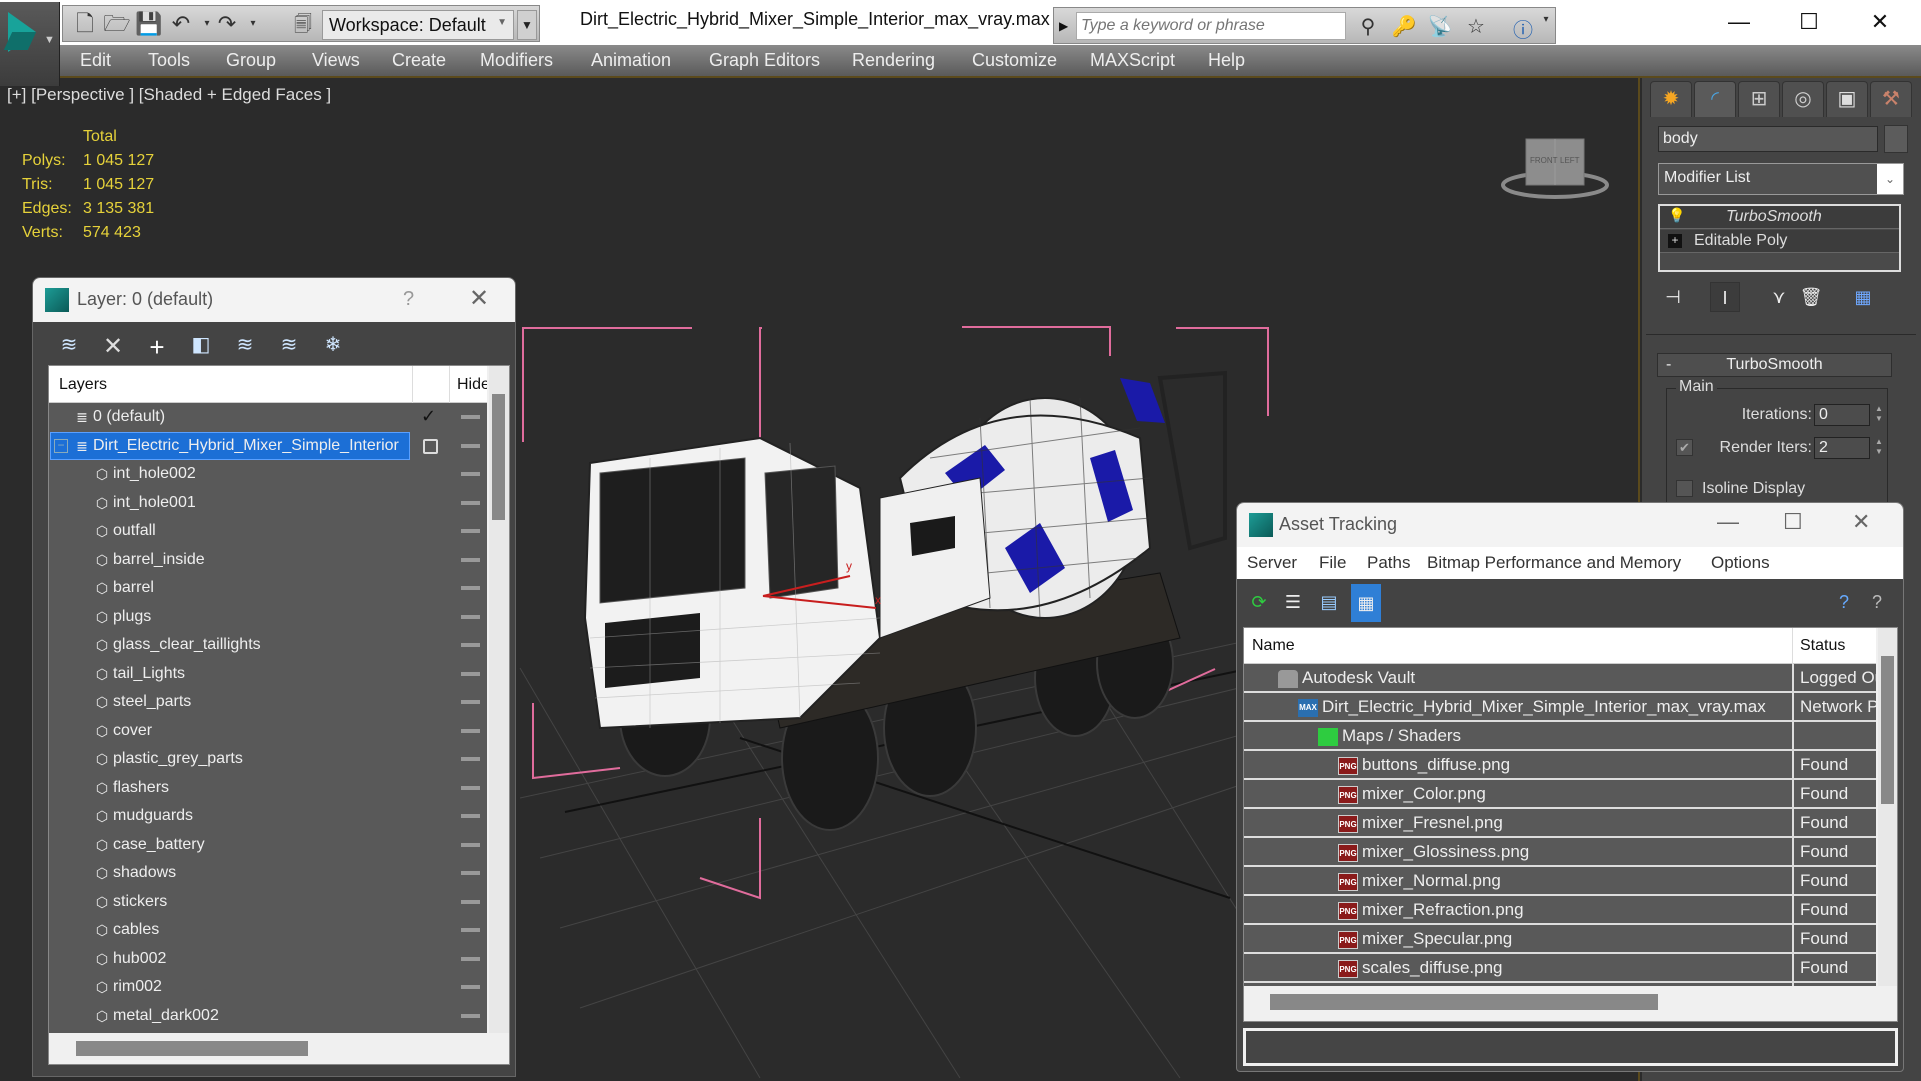 This screenshot has width=1921, height=1081. What do you see at coordinates (527, 25) in the screenshot?
I see `workspace-menu-button: ▼` at bounding box center [527, 25].